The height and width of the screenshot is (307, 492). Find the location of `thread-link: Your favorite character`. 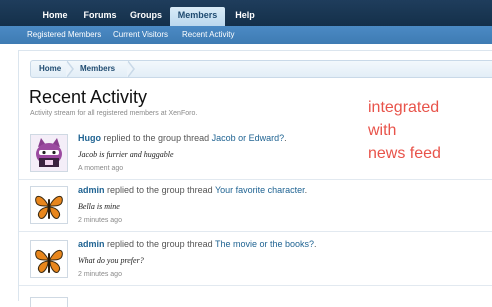

thread-link: Your favorite character is located at coordinates (260, 190).